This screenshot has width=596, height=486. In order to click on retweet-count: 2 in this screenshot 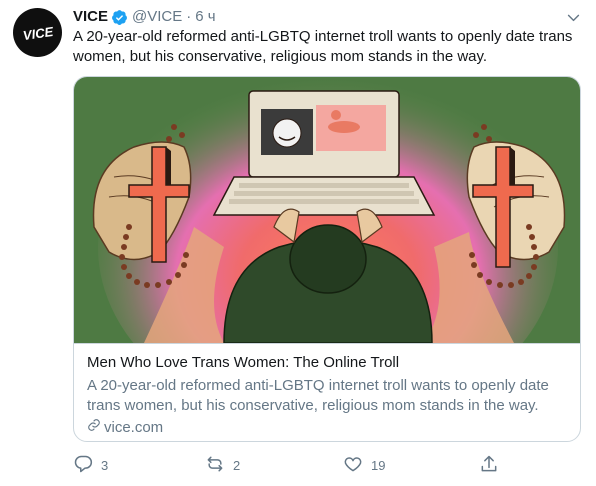, I will do `click(237, 465)`.